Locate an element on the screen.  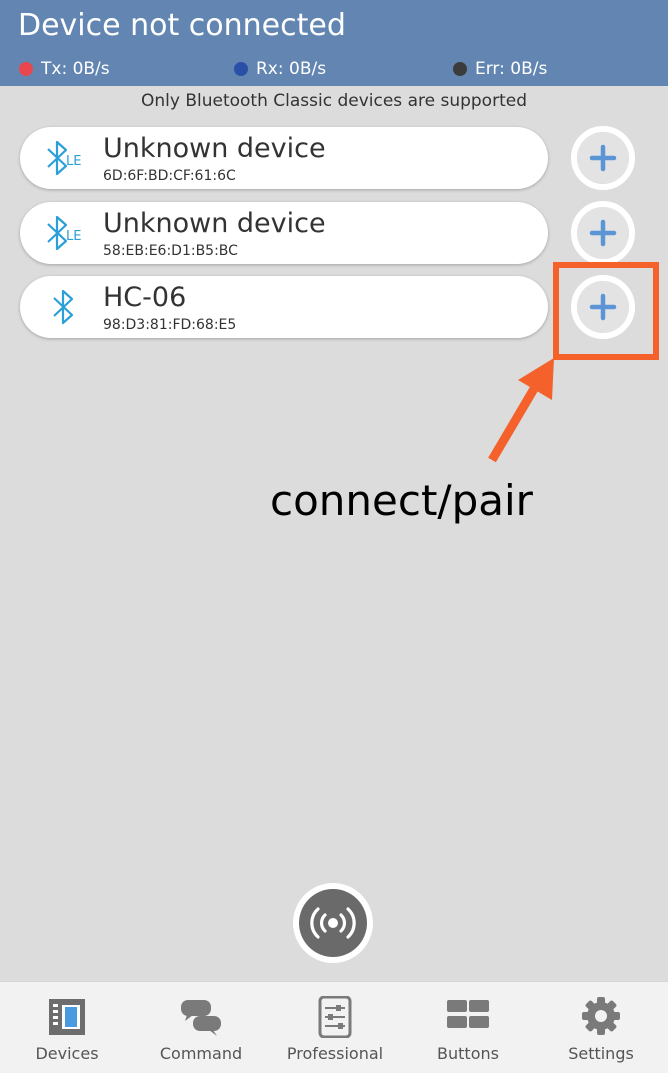
rx-rate: Rx: 0B/s is located at coordinates (280, 69).